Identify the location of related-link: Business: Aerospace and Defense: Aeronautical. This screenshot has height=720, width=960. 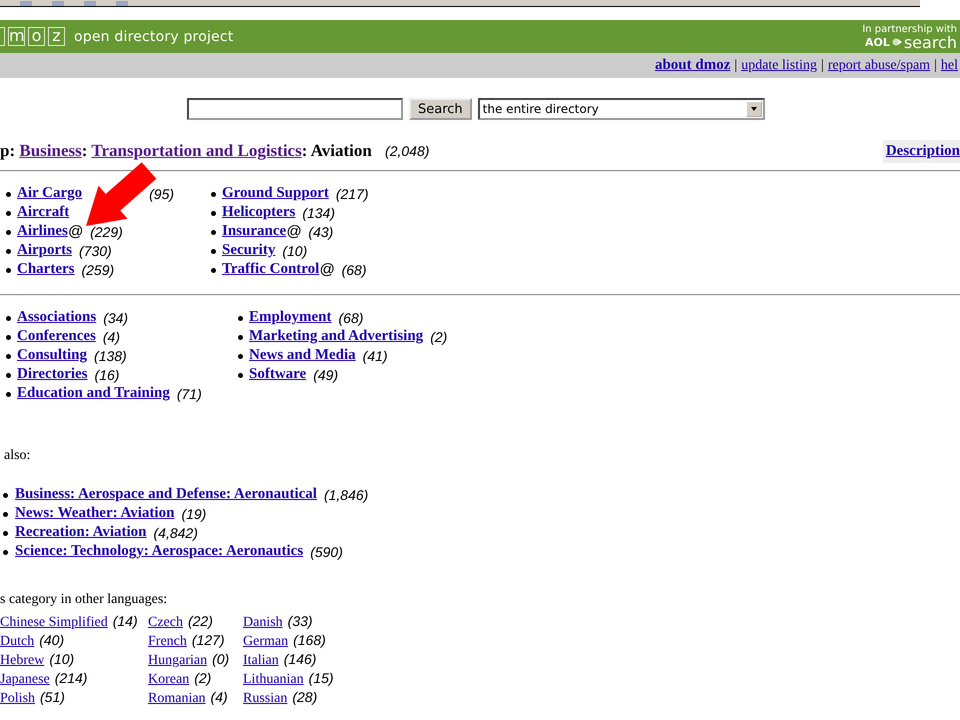
(166, 494).